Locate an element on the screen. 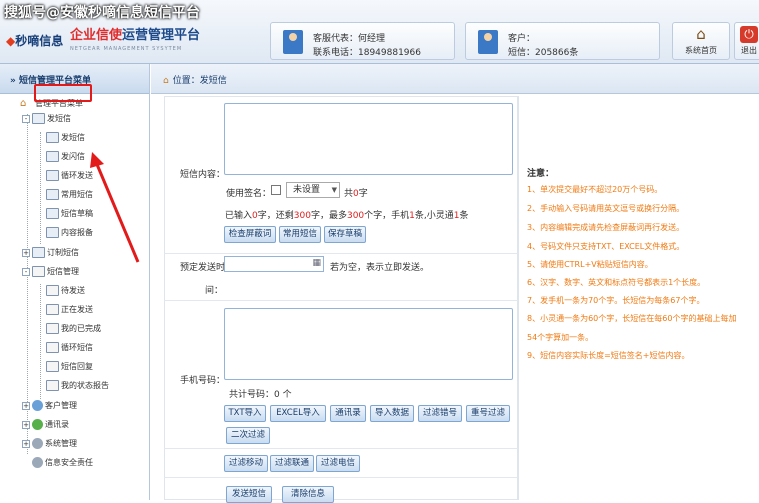 The image size is (759, 503). sidebar-item-status-report: 我的状态报告 is located at coordinates (77, 386).